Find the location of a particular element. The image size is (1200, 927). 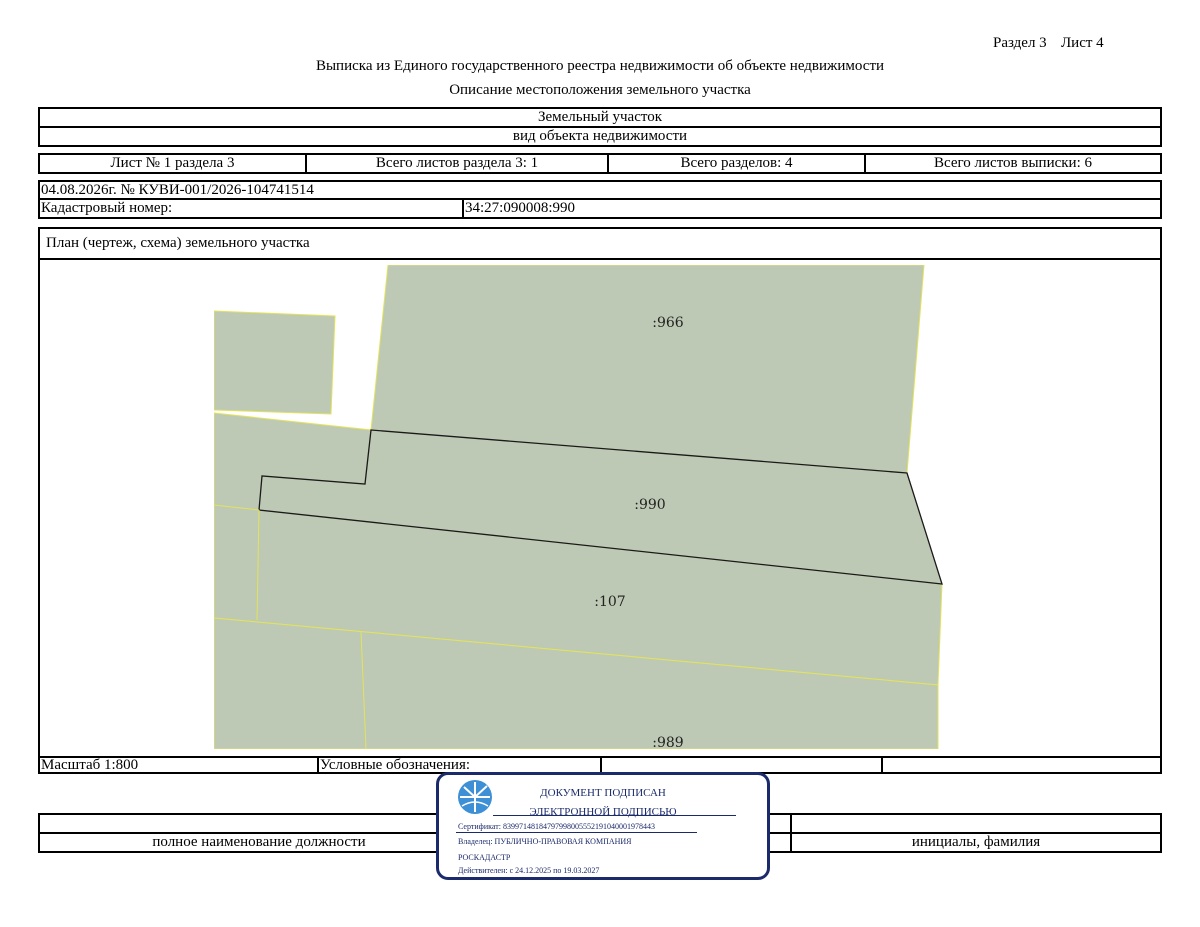

signature-position-cell is located at coordinates (259, 823).